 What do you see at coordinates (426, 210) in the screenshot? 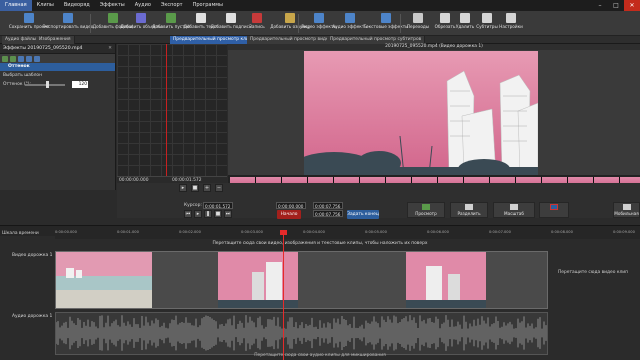
I see `preview-button: Просмотр` at bounding box center [426, 210].